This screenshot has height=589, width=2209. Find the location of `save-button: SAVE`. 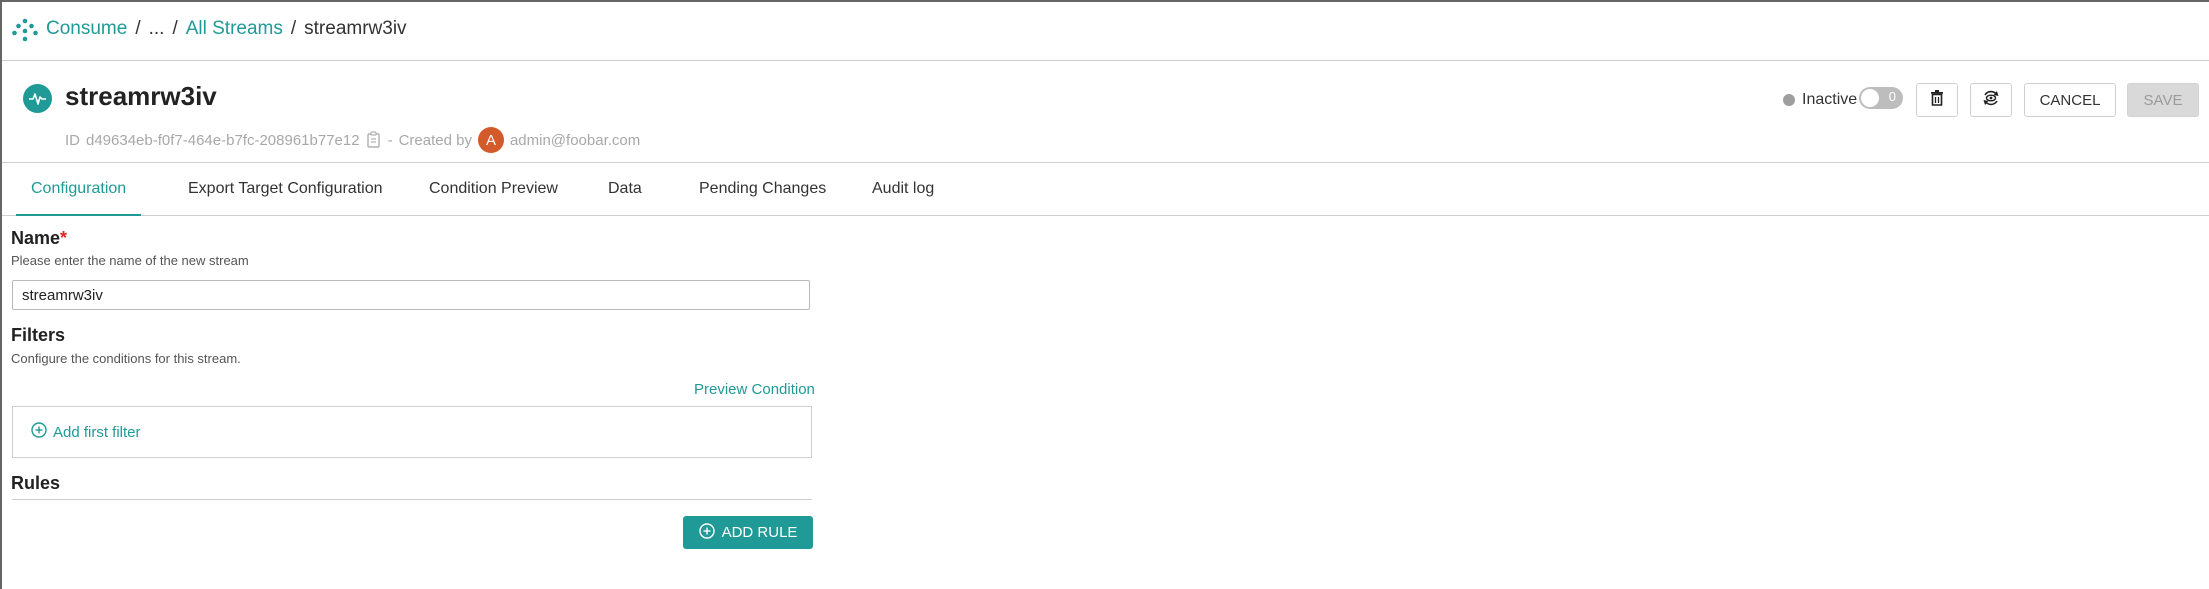

save-button: SAVE is located at coordinates (2163, 100).